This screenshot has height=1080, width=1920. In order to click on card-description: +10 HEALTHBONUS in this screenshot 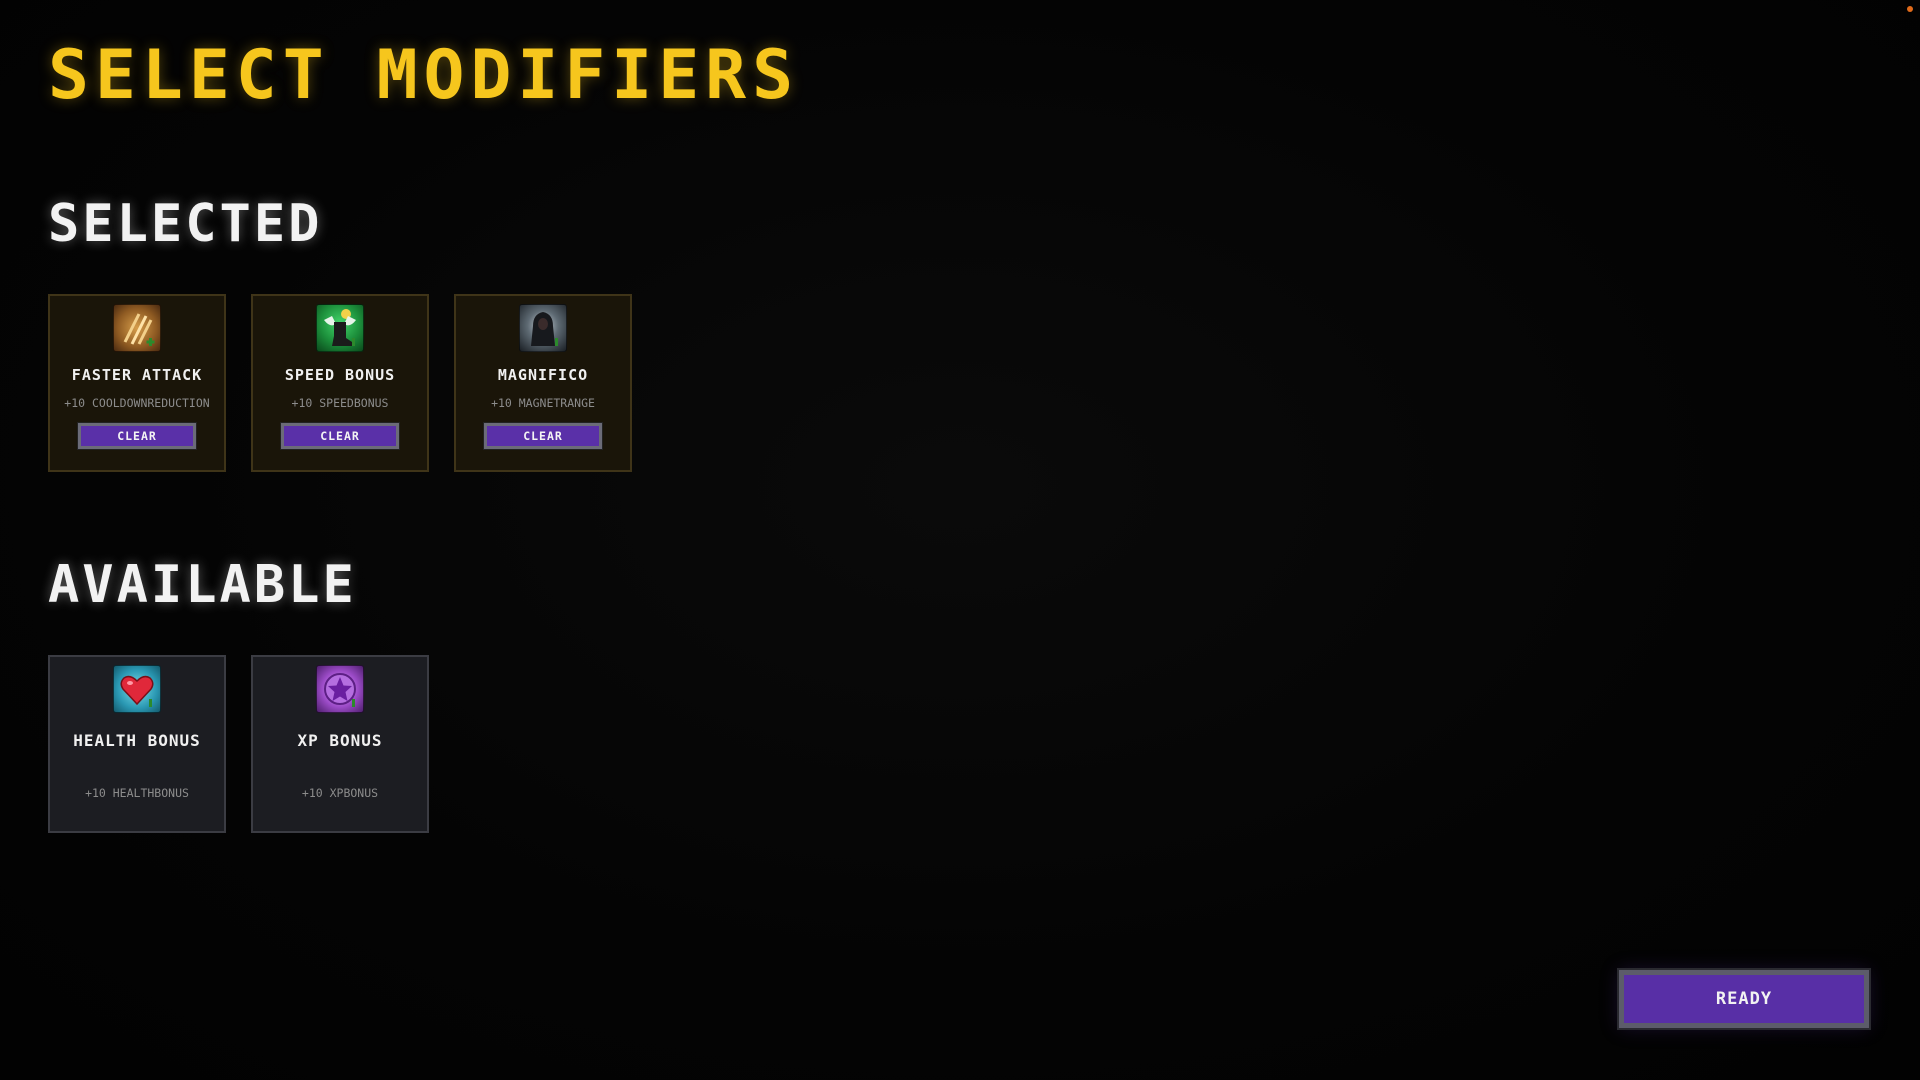, I will do `click(137, 793)`.